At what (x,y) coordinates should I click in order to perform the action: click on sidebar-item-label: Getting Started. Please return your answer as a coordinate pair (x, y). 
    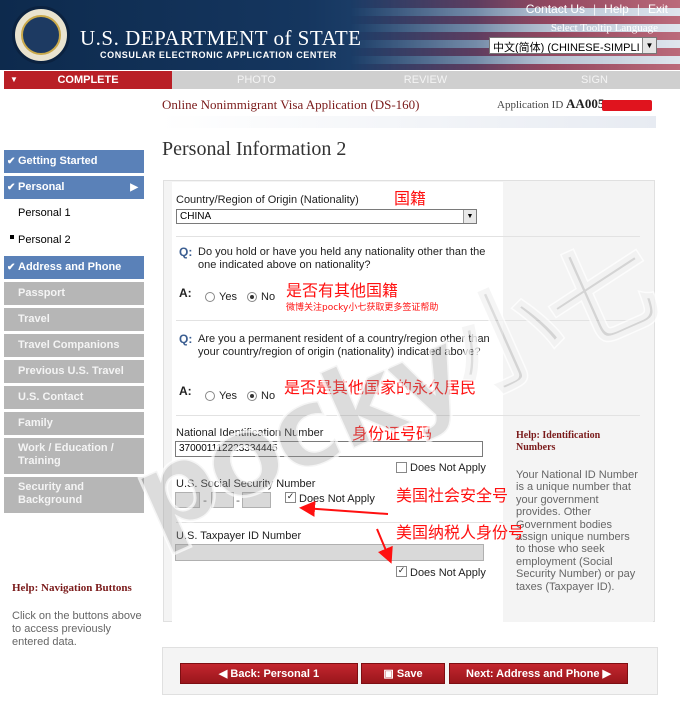
    Looking at the image, I should click on (58, 161).